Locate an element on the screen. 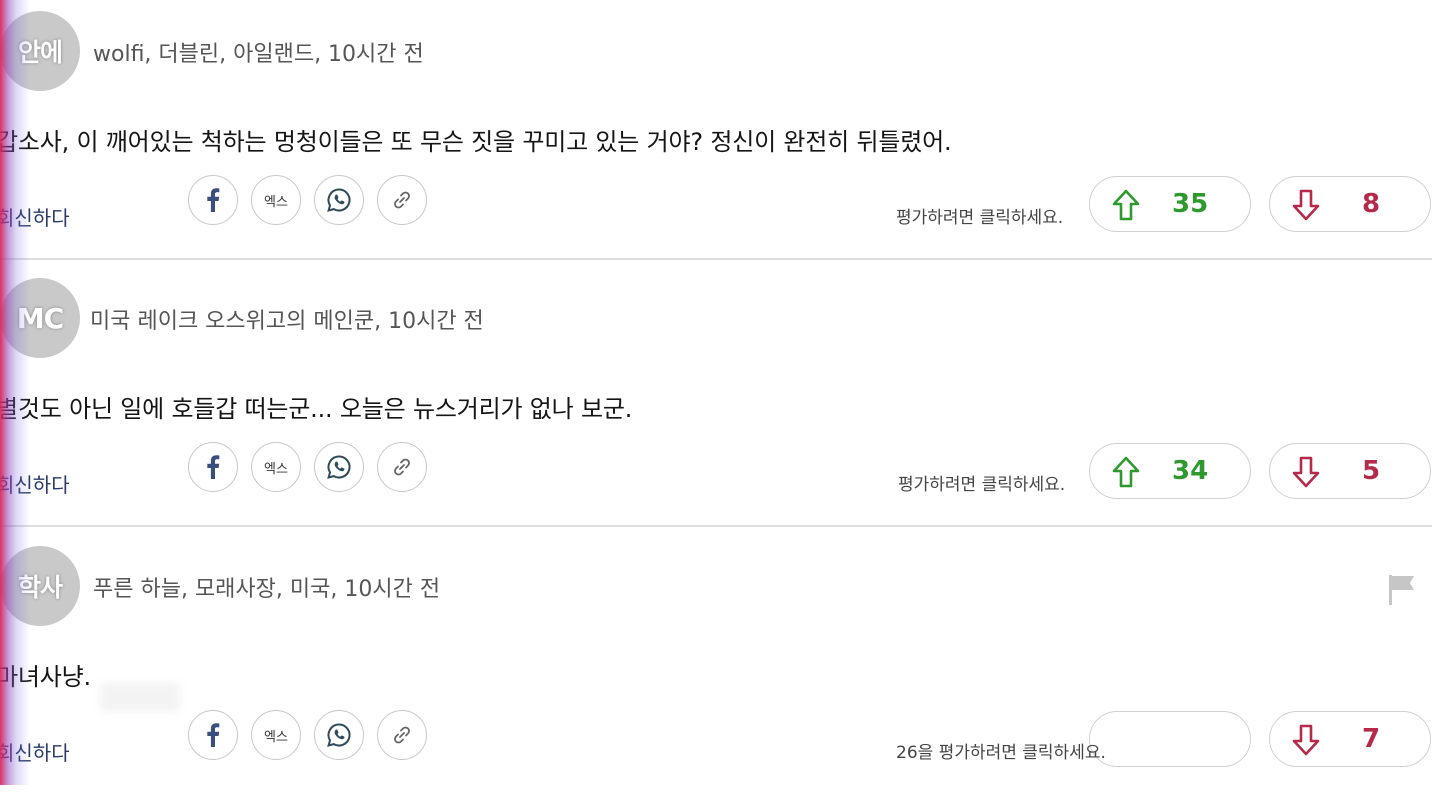 The height and width of the screenshot is (801, 1450). comment-meta: 푸른 하늘, 모래사장, 미국, 10시간 전 is located at coordinates (267, 589).